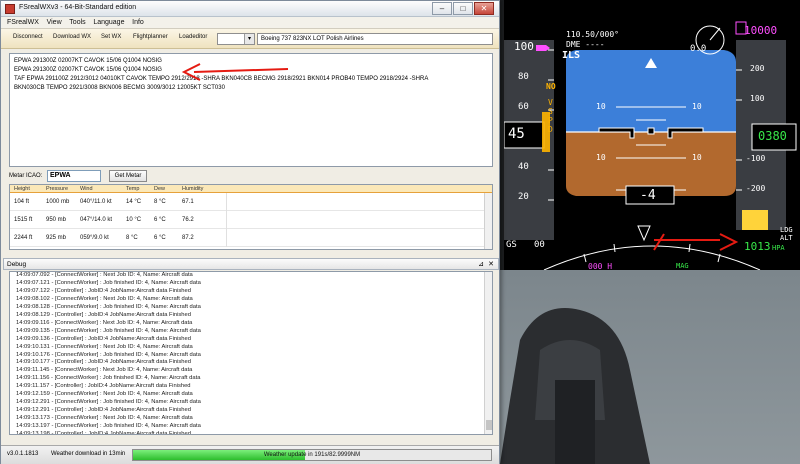 Image resolution: width=800 pixels, height=464 pixels. What do you see at coordinates (375, 39) in the screenshot?
I see `aircraft-field: Boeing 737 823NX LOT Polish Airlines` at bounding box center [375, 39].